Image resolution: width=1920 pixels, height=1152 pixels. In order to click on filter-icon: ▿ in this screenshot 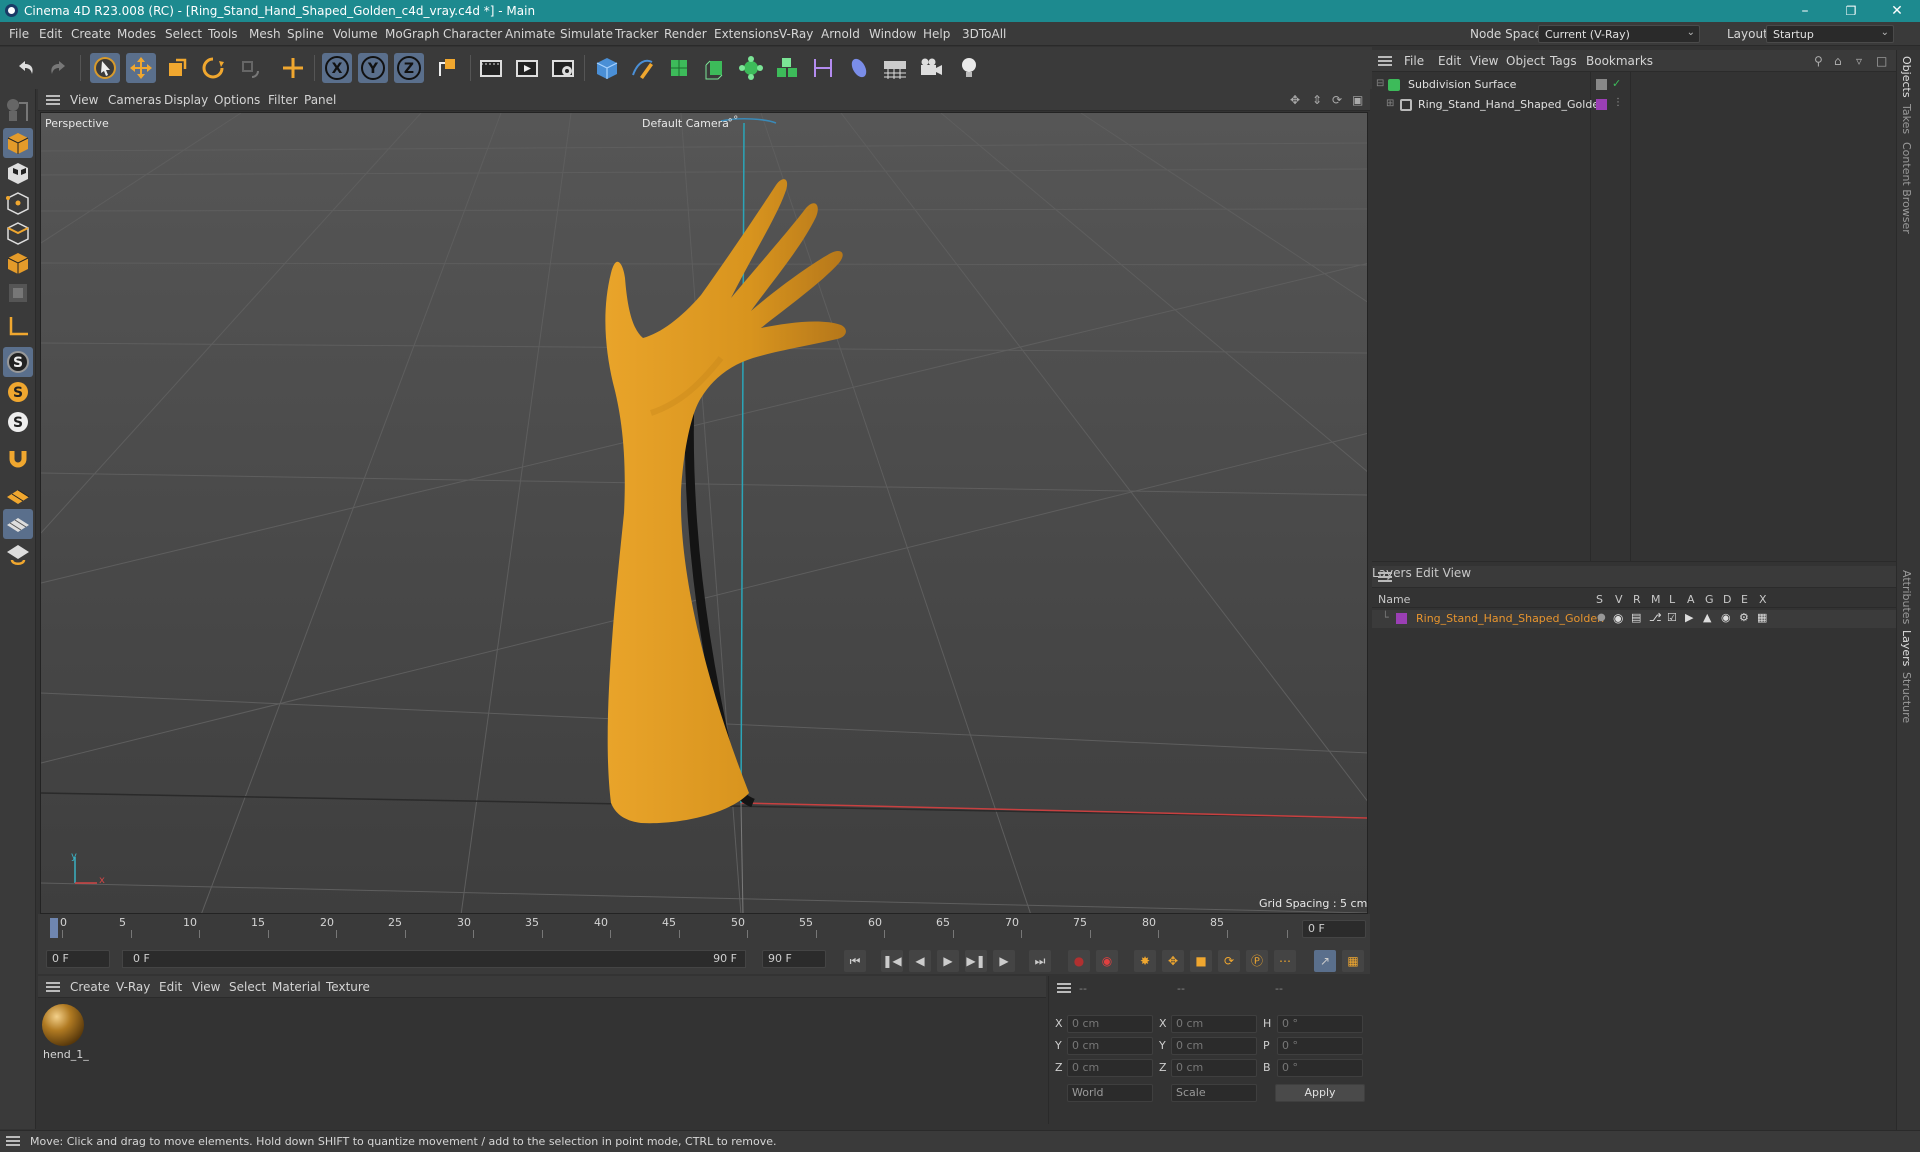, I will do `click(1859, 61)`.